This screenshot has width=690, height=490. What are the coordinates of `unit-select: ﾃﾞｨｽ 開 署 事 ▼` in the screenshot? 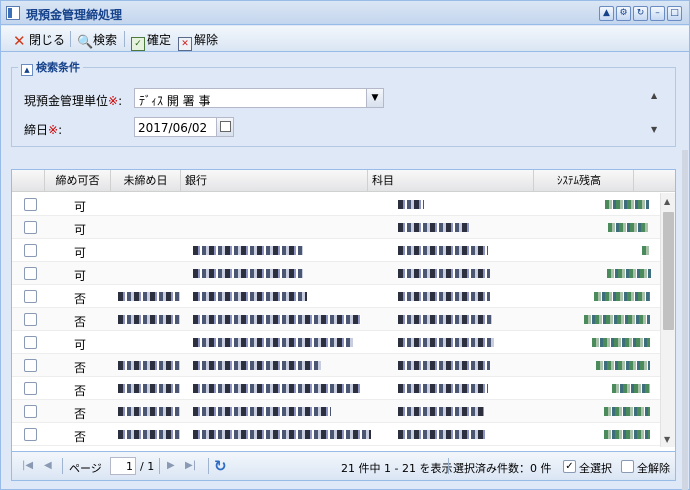 It's located at (259, 98).